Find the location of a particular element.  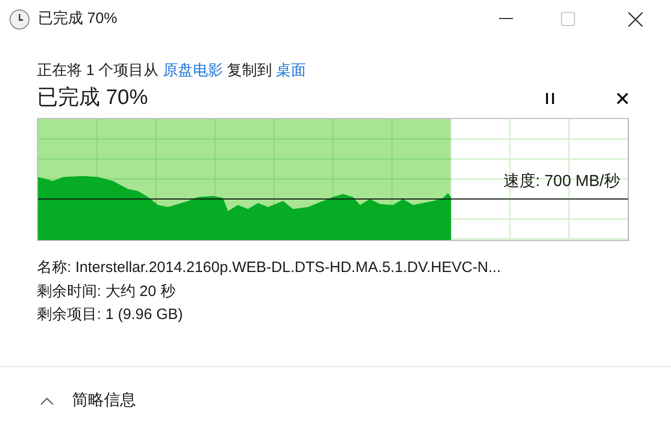

minimize-icon is located at coordinates (506, 19).